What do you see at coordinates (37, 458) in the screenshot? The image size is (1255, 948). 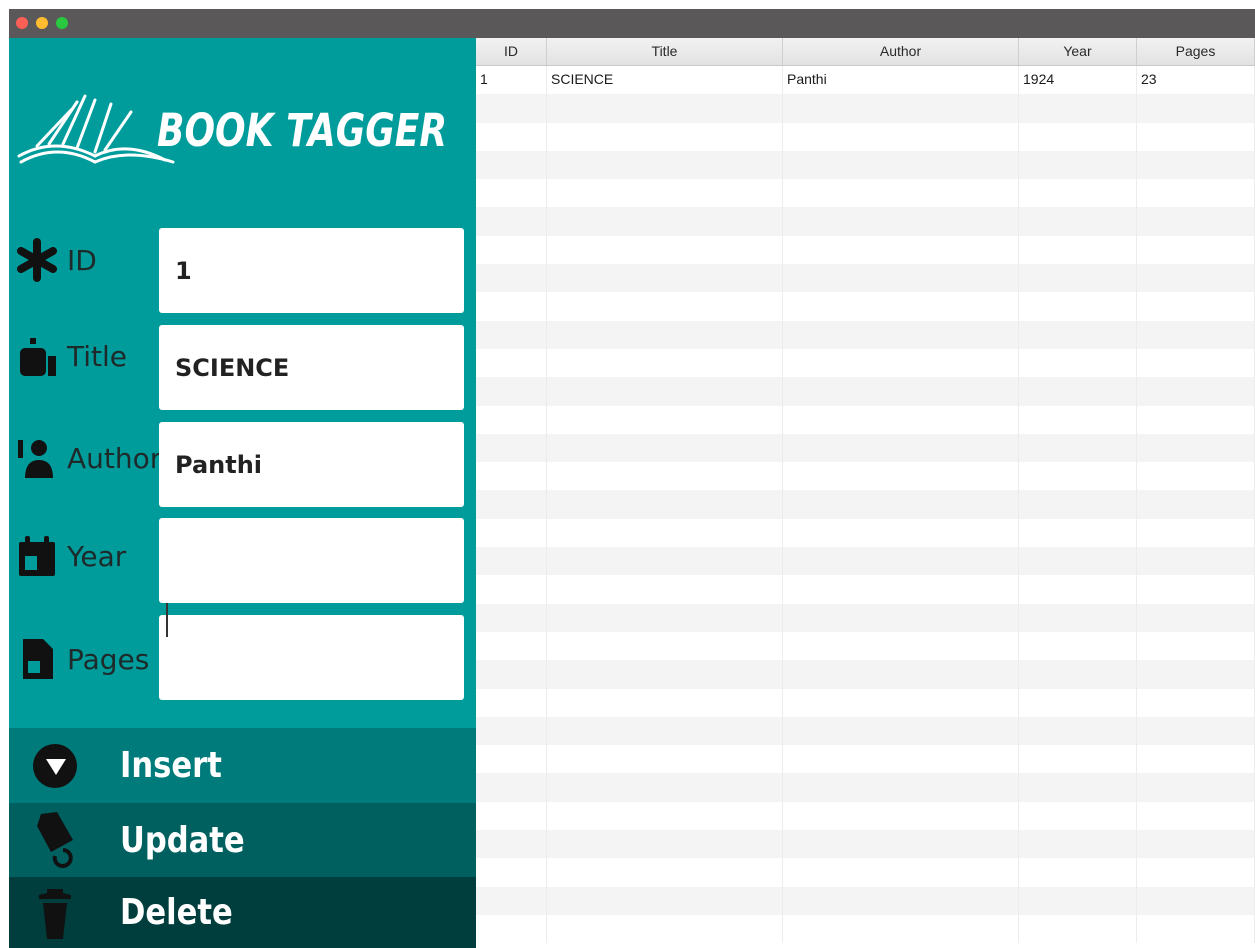 I see `author-icon` at bounding box center [37, 458].